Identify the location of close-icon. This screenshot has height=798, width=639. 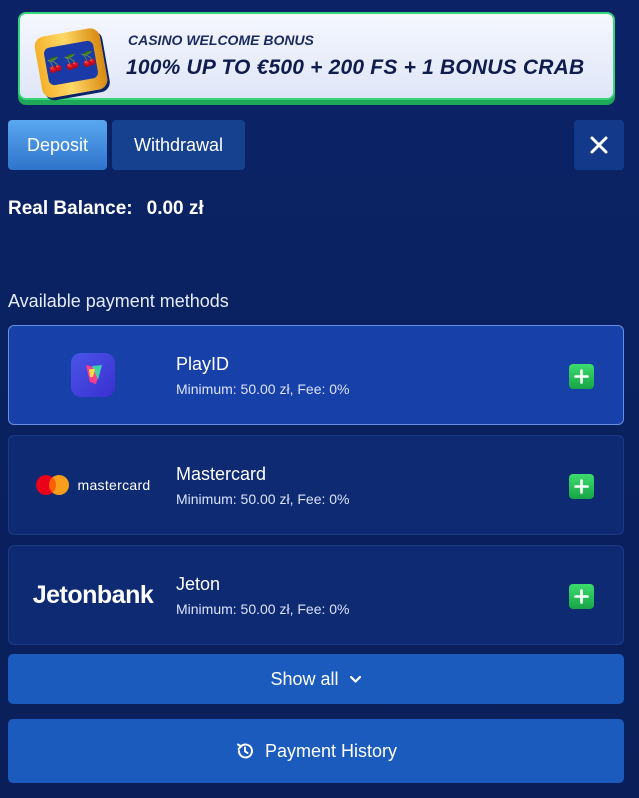
(599, 145).